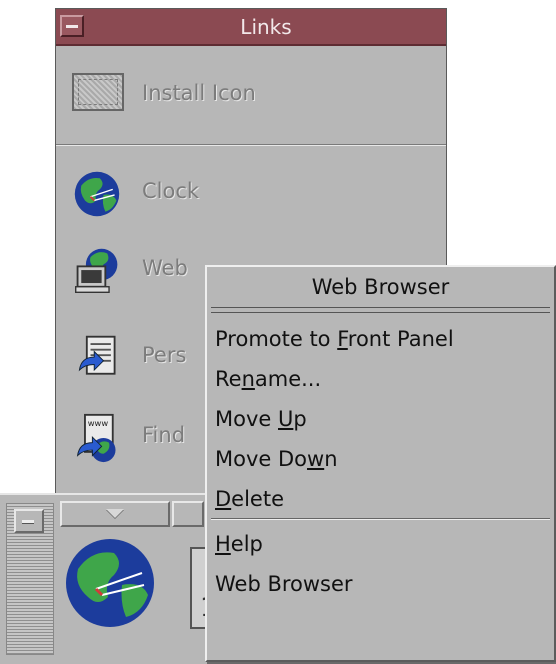 This screenshot has height=664, width=556. What do you see at coordinates (165, 268) in the screenshot?
I see `web-browser-label: Web` at bounding box center [165, 268].